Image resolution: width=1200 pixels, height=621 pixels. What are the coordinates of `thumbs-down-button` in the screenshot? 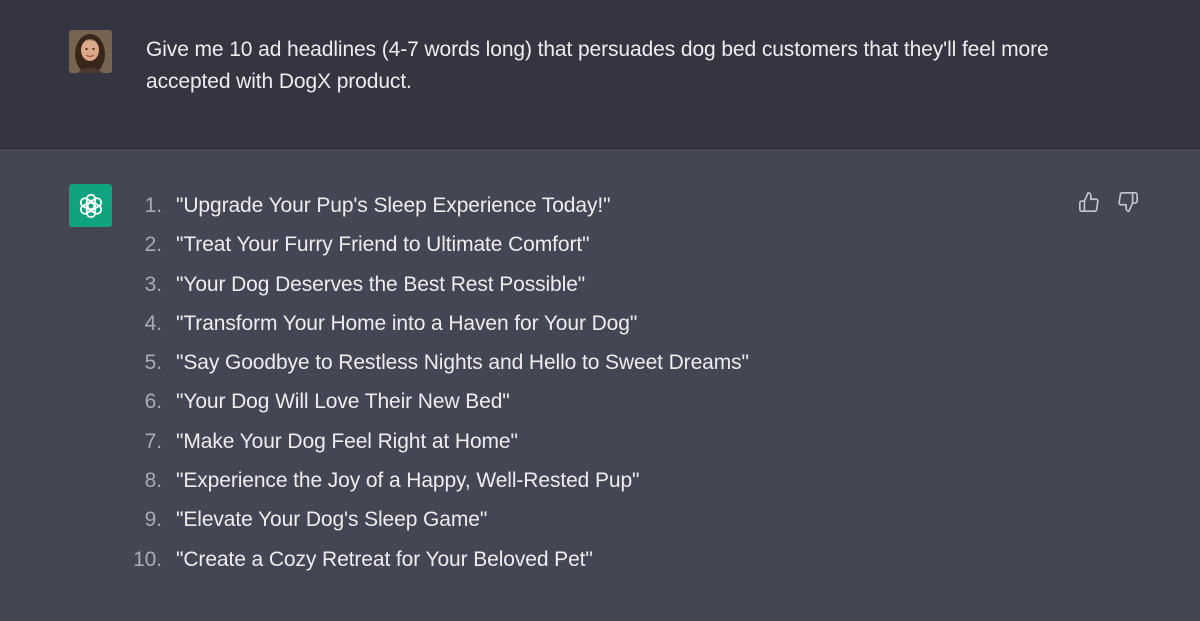 It's located at (1128, 202).